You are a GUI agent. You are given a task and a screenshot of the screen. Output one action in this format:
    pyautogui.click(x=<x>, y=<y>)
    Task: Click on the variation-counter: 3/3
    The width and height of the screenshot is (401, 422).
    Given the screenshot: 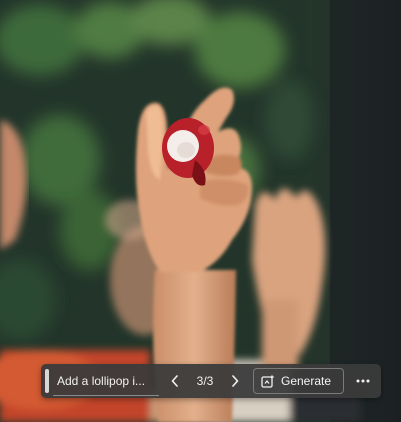 What is the action you would take?
    pyautogui.click(x=205, y=381)
    